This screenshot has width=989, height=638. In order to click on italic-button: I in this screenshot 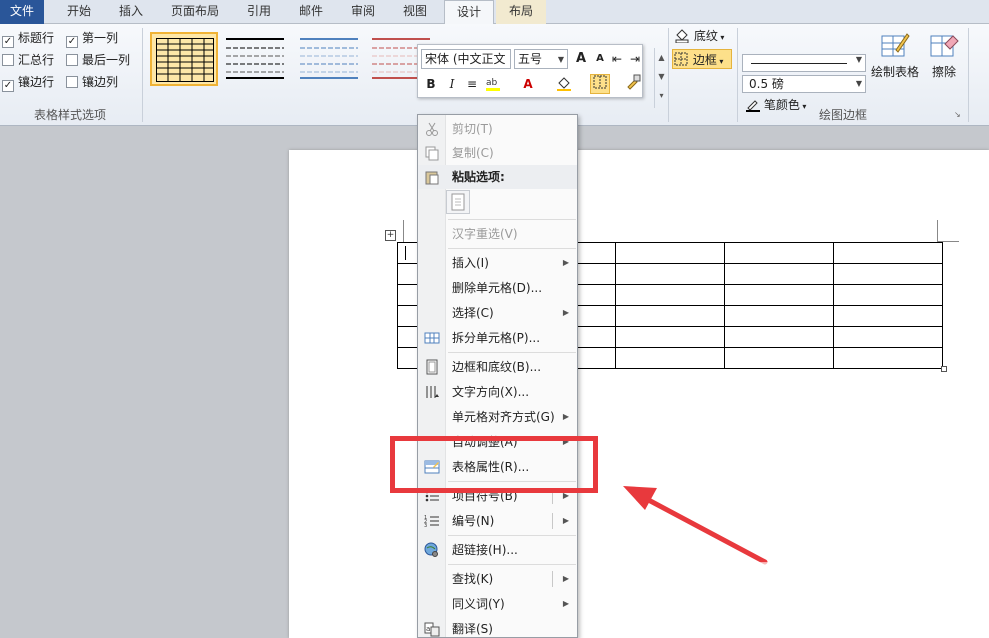, I will do `click(452, 84)`.